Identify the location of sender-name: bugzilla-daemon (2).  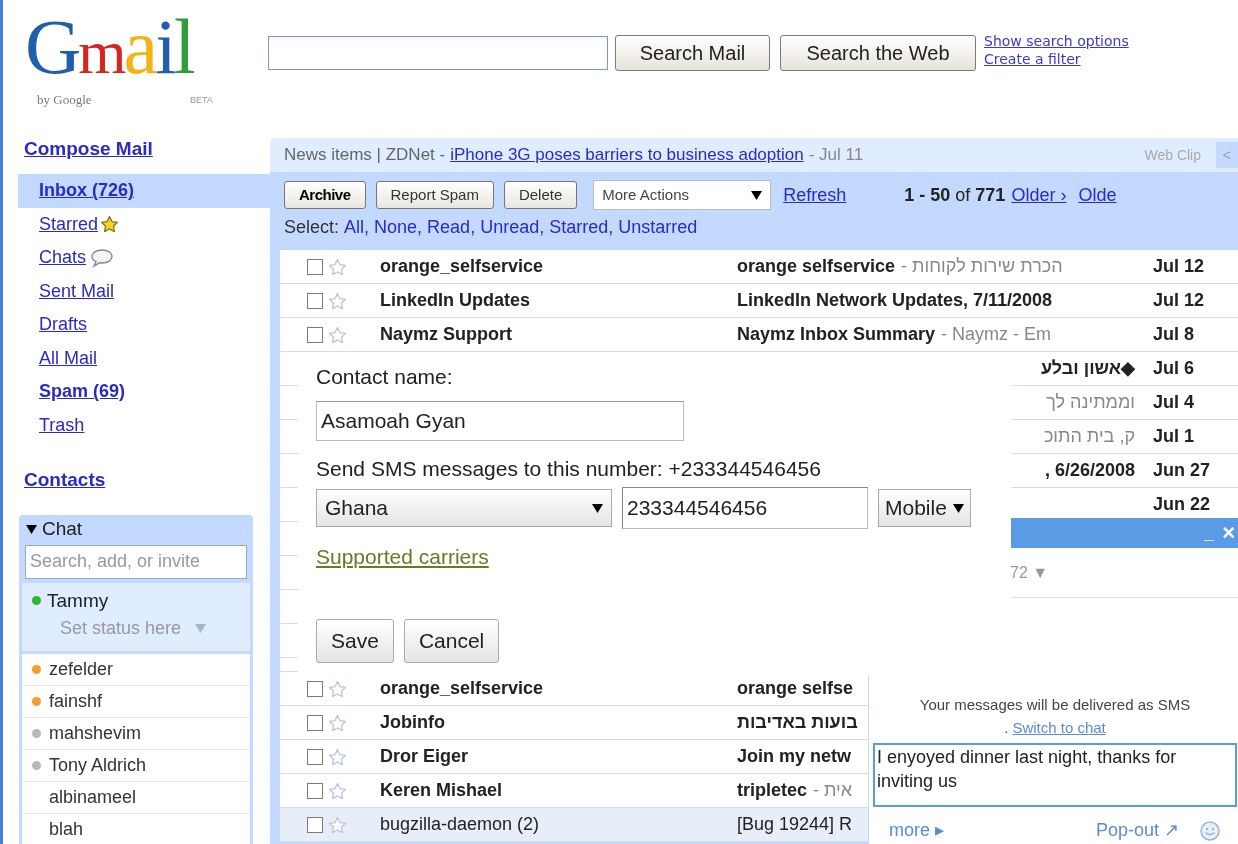
(460, 824).